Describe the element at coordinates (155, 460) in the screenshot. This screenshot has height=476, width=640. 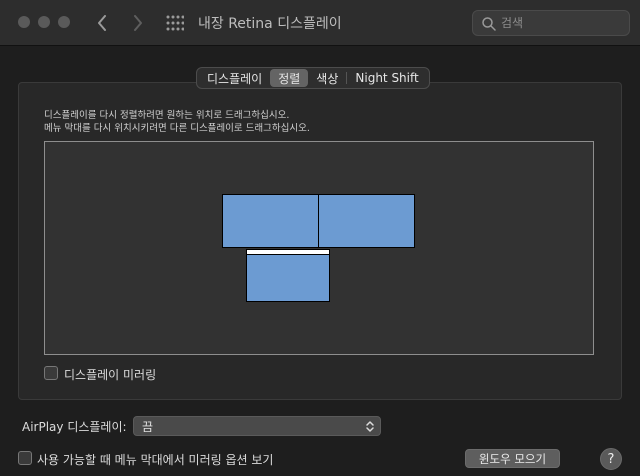
I see `show-mirroring-options-label: 사용 가능할 때 메뉴 막대에서 미러링 옵션 보기` at that location.